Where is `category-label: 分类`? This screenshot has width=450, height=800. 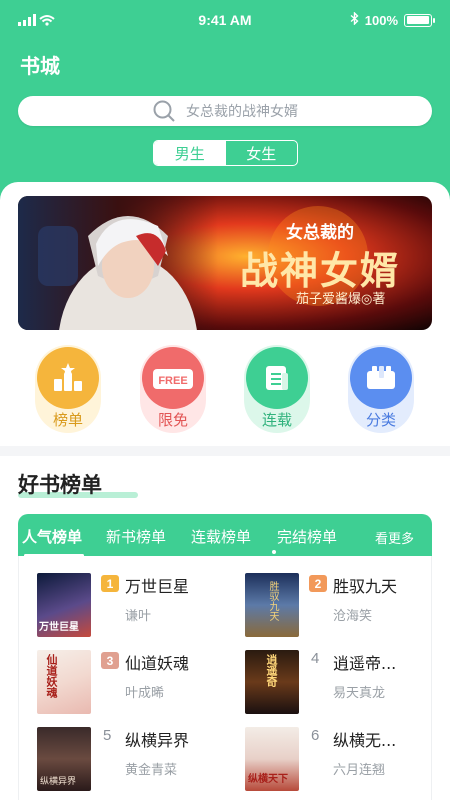 category-label: 分类 is located at coordinates (380, 420).